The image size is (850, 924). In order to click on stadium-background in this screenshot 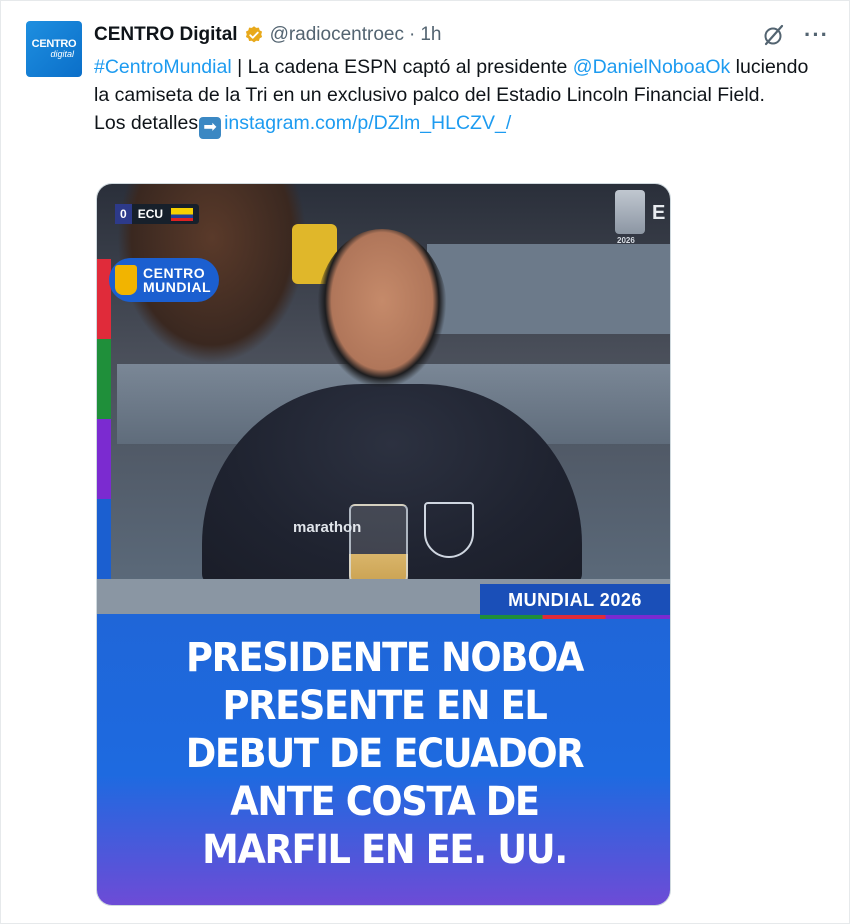, I will do `click(548, 289)`.